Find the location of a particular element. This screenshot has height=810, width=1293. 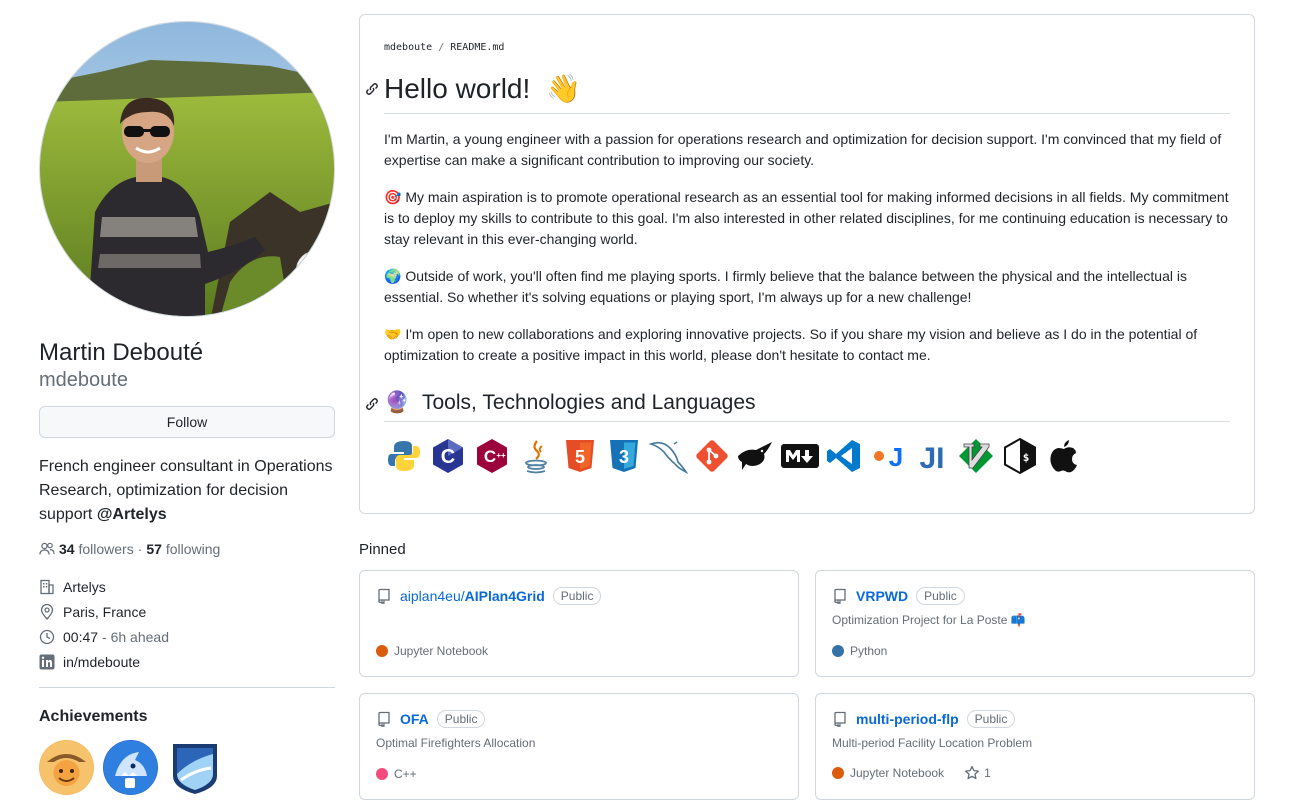

following-label: following is located at coordinates (193, 549).